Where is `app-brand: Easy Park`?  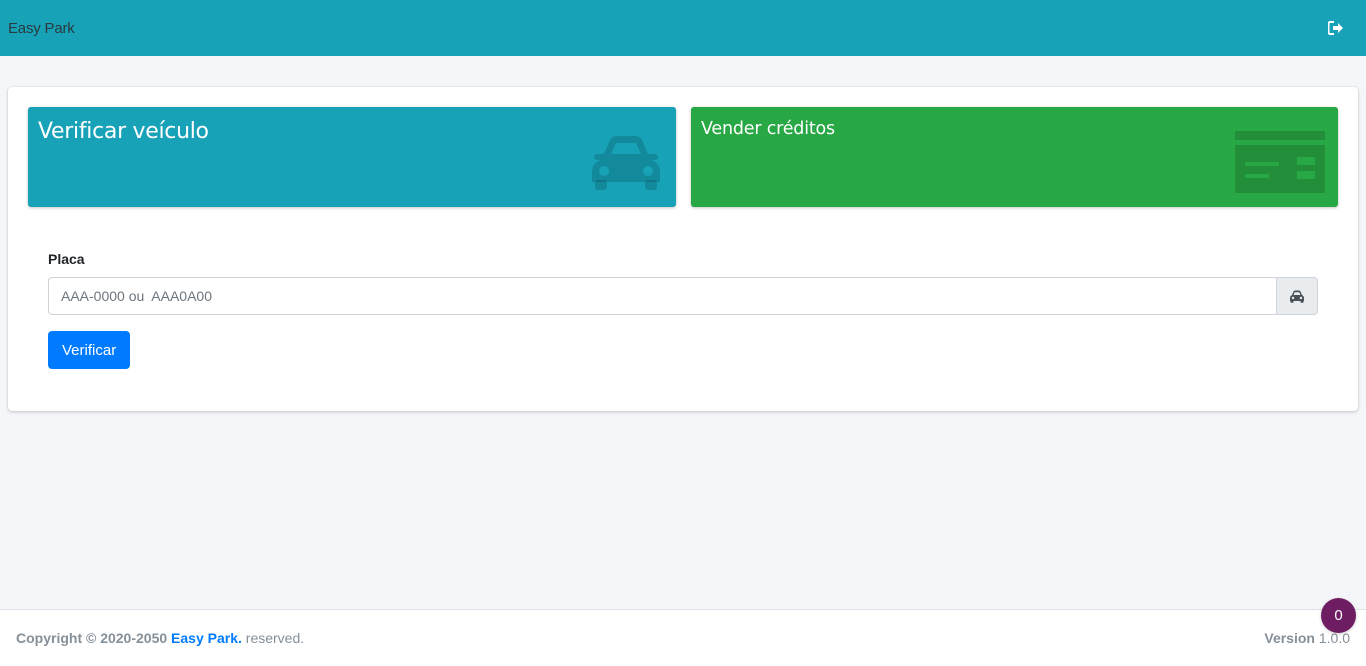 app-brand: Easy Park is located at coordinates (41, 28).